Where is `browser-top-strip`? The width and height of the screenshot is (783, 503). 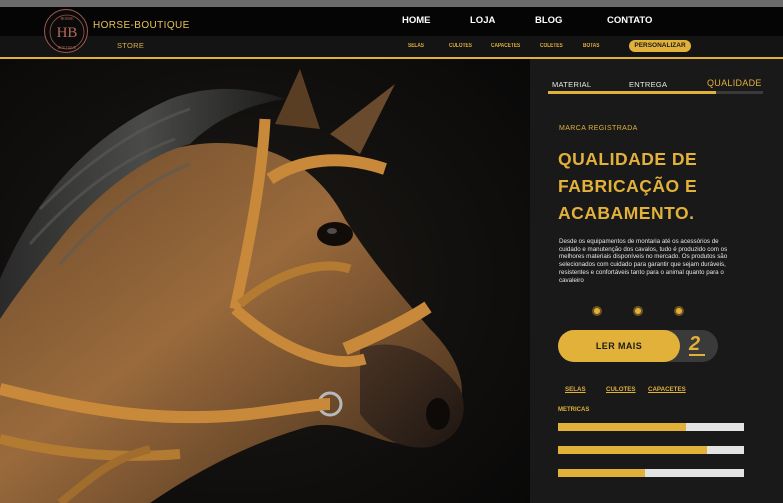 browser-top-strip is located at coordinates (391, 3).